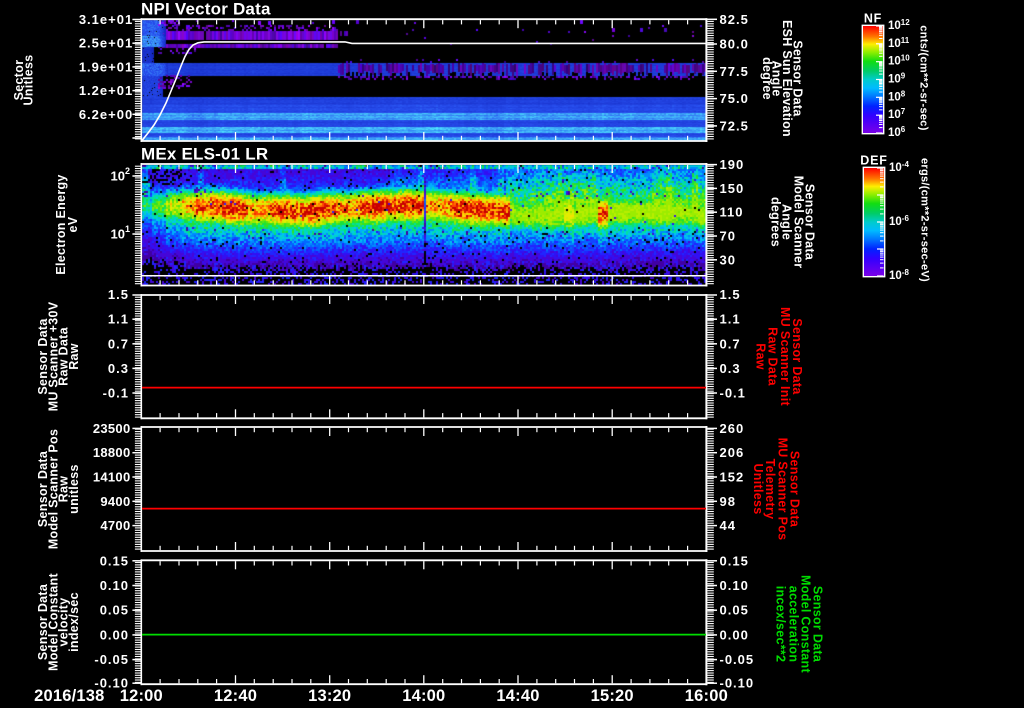  I want to click on svg-text: 190, so click(732, 164).